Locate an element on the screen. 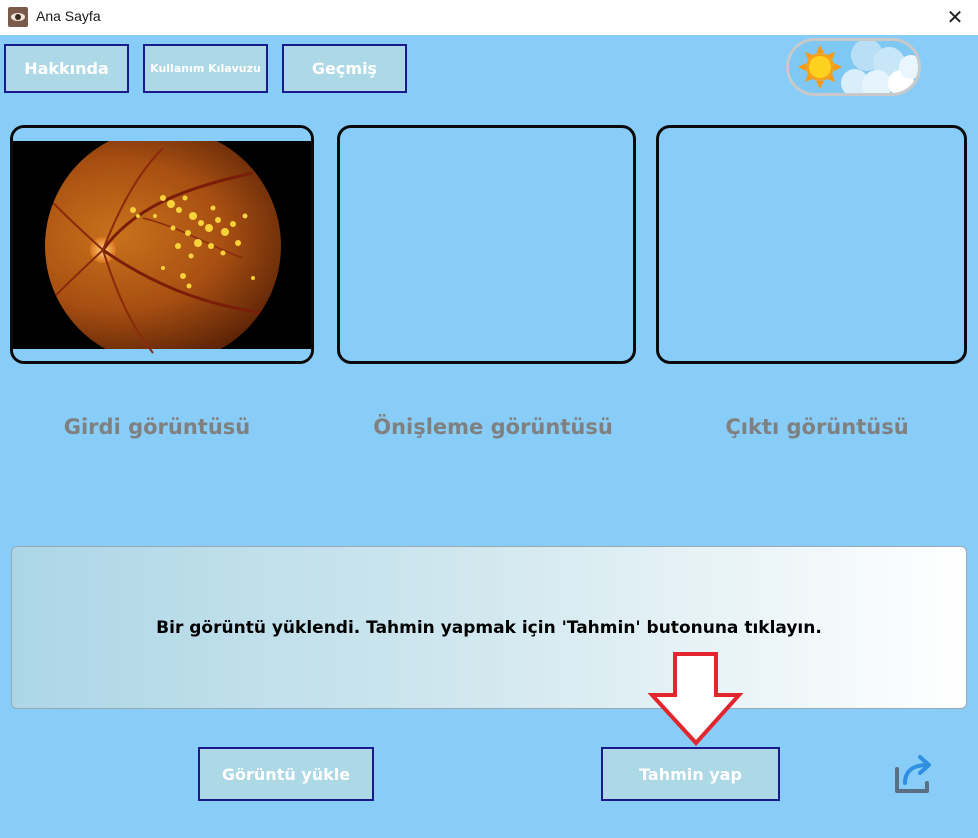 Image resolution: width=978 pixels, height=838 pixels. input-image-panel is located at coordinates (162, 244).